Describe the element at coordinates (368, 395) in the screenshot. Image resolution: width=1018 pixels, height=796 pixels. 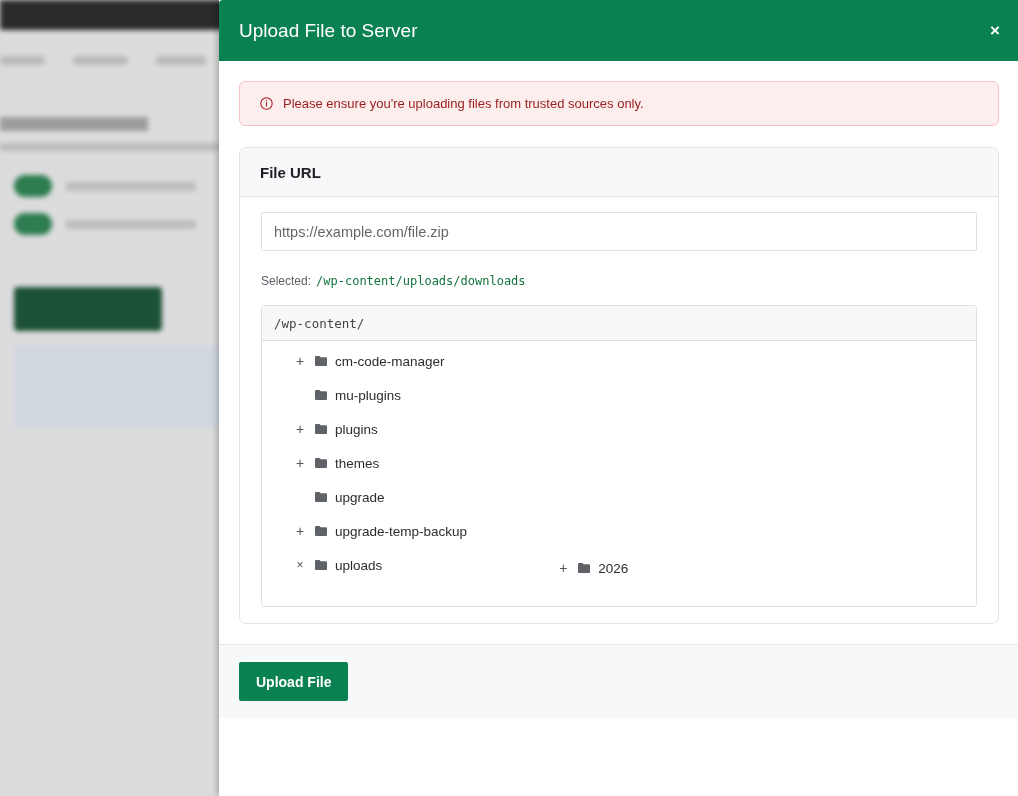
I see `folder-name: mu-plugins` at that location.